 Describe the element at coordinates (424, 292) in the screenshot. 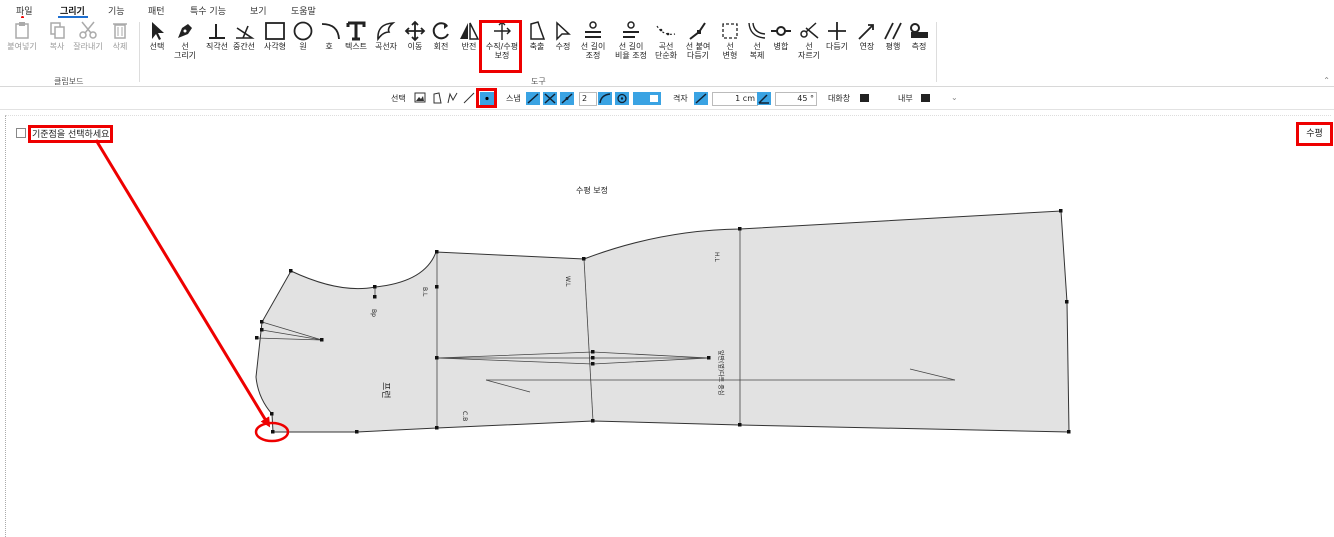

I see `bust-line-label: B.L` at that location.